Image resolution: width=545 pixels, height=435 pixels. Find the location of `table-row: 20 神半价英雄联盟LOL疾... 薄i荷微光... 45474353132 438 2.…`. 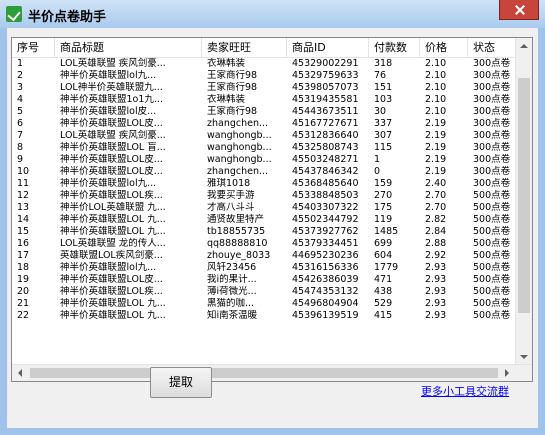

table-row: 20 神半价英雄联盟LOL疾... 薄i荷微光... 45474353132 438 2.… is located at coordinates (264, 292).